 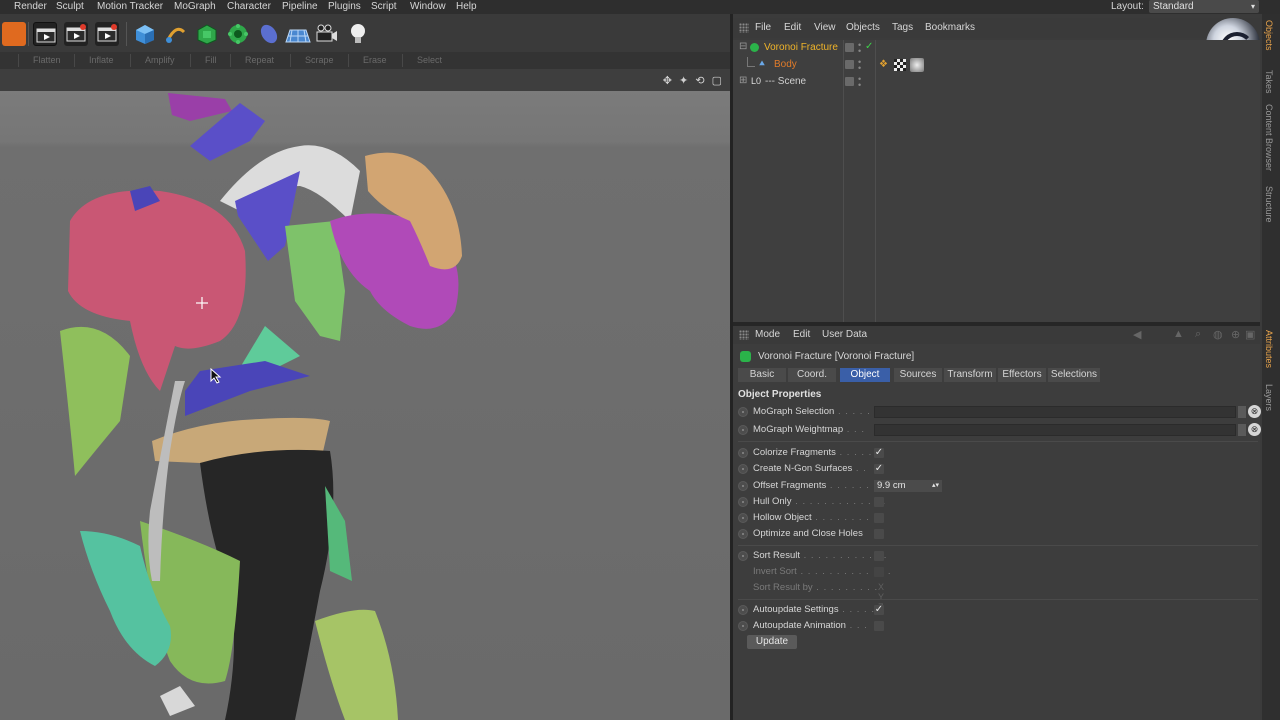 What do you see at coordinates (252, 60) in the screenshot?
I see `brush-repeat: Repeat` at bounding box center [252, 60].